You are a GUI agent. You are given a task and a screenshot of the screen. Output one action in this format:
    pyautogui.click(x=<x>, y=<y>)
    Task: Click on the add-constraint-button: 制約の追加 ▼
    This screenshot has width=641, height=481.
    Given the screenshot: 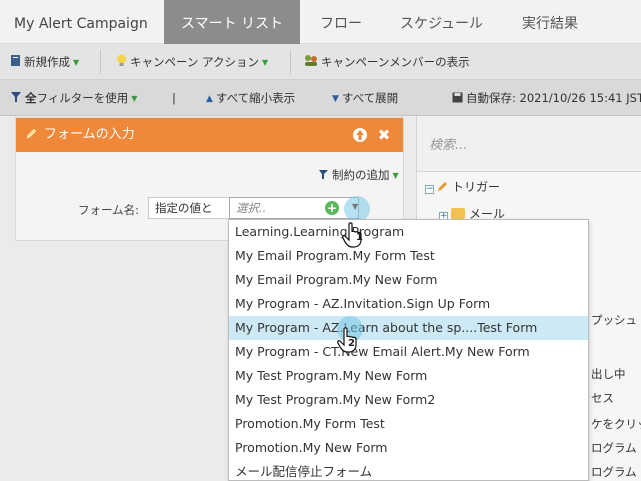 What is the action you would take?
    pyautogui.click(x=358, y=175)
    